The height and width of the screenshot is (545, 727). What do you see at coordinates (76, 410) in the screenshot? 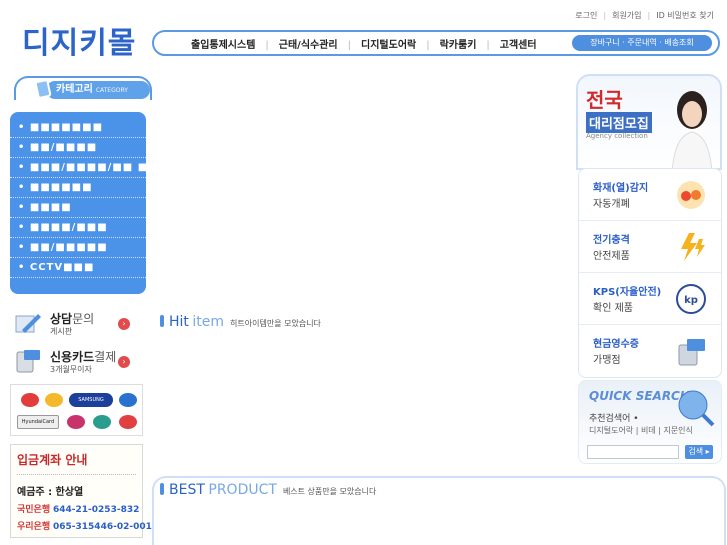
I see `card-company-logos: SAMSUNG HyundaiCard` at bounding box center [76, 410].